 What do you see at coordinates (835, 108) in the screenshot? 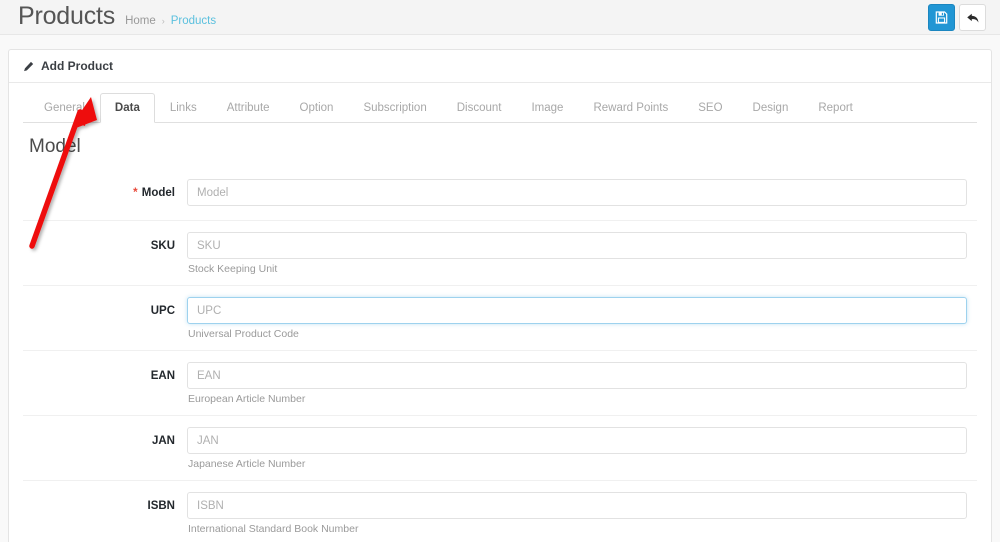
I see `tab-report: Report` at bounding box center [835, 108].